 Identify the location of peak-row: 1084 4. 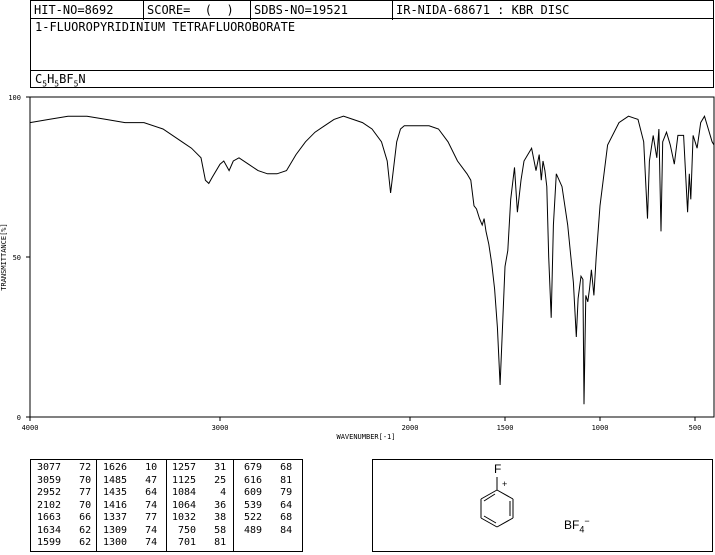
(199, 493).